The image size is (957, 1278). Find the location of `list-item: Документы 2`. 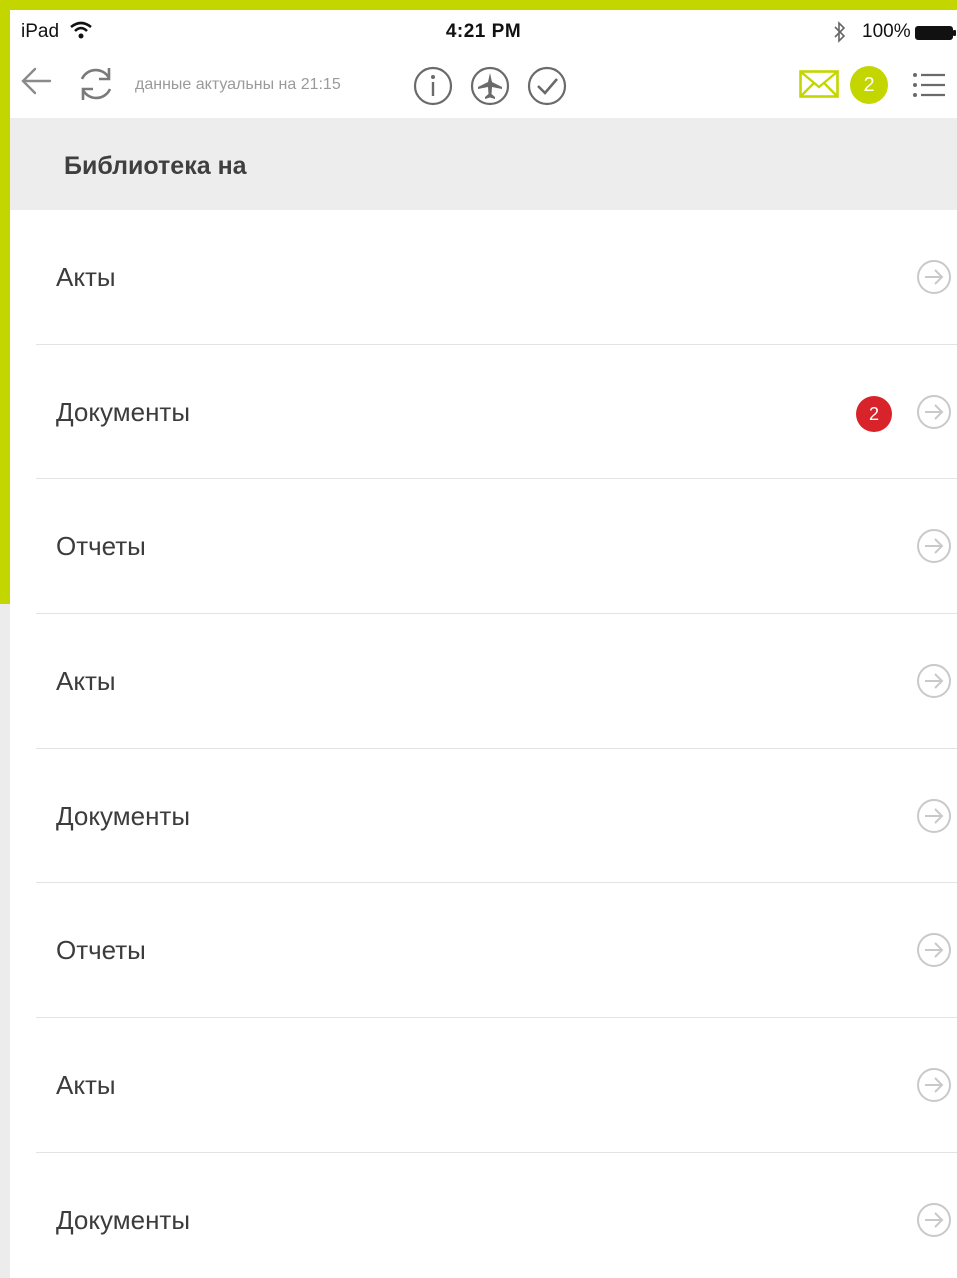

list-item: Документы 2 is located at coordinates (483, 412).